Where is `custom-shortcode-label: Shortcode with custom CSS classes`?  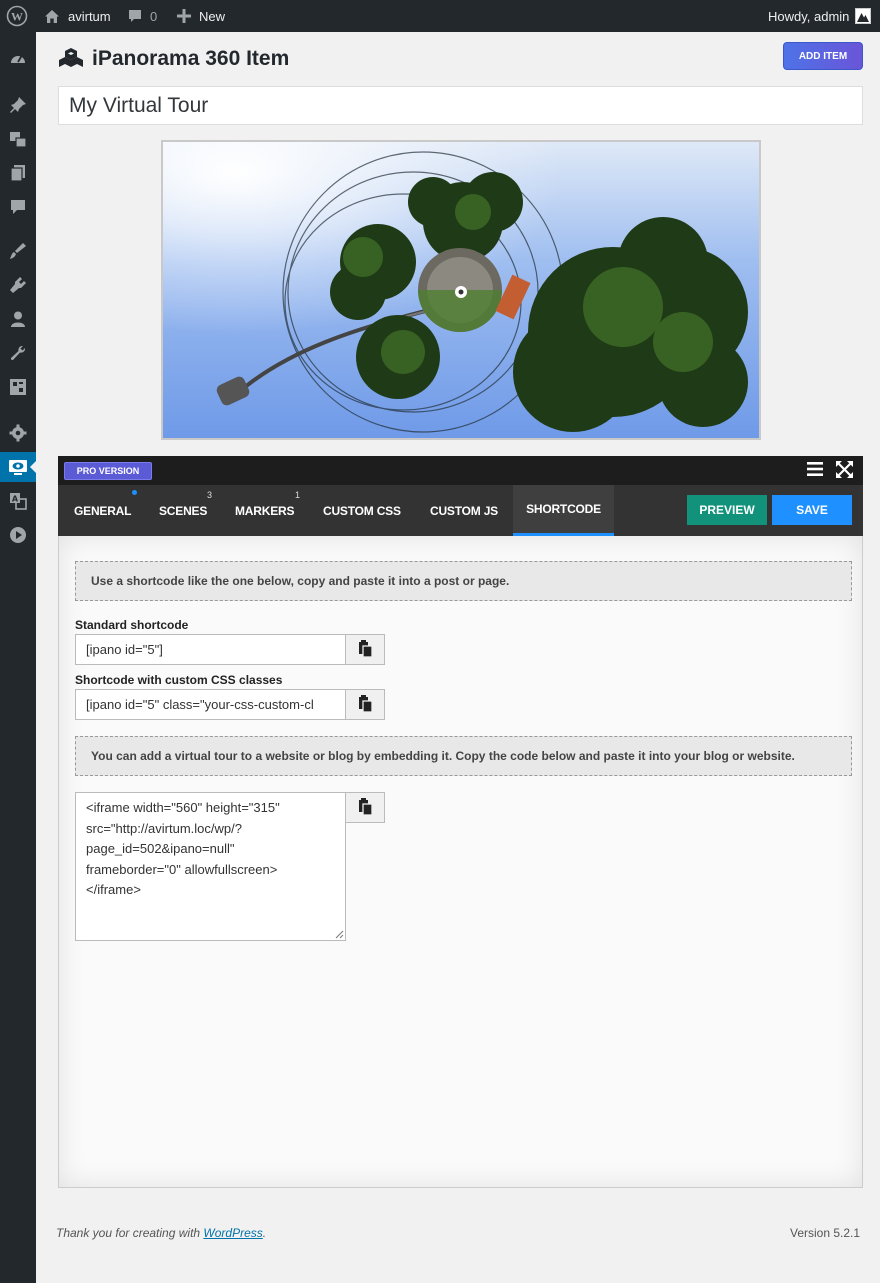
custom-shortcode-label: Shortcode with custom CSS classes is located at coordinates (179, 680).